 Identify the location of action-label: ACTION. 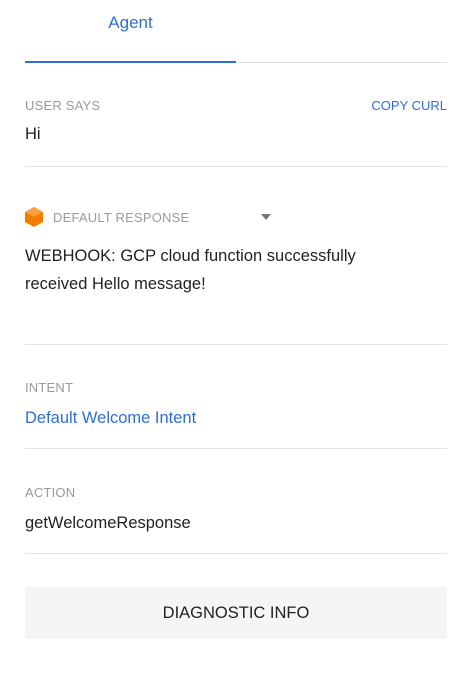
(50, 492).